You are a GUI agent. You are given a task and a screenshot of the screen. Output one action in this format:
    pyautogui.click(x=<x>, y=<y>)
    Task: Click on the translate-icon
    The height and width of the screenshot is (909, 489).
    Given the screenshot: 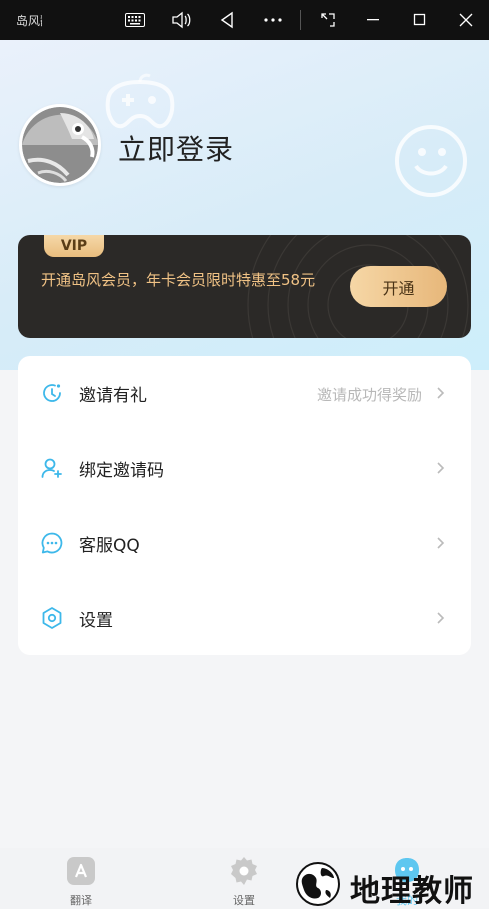 What is the action you would take?
    pyautogui.click(x=81, y=871)
    